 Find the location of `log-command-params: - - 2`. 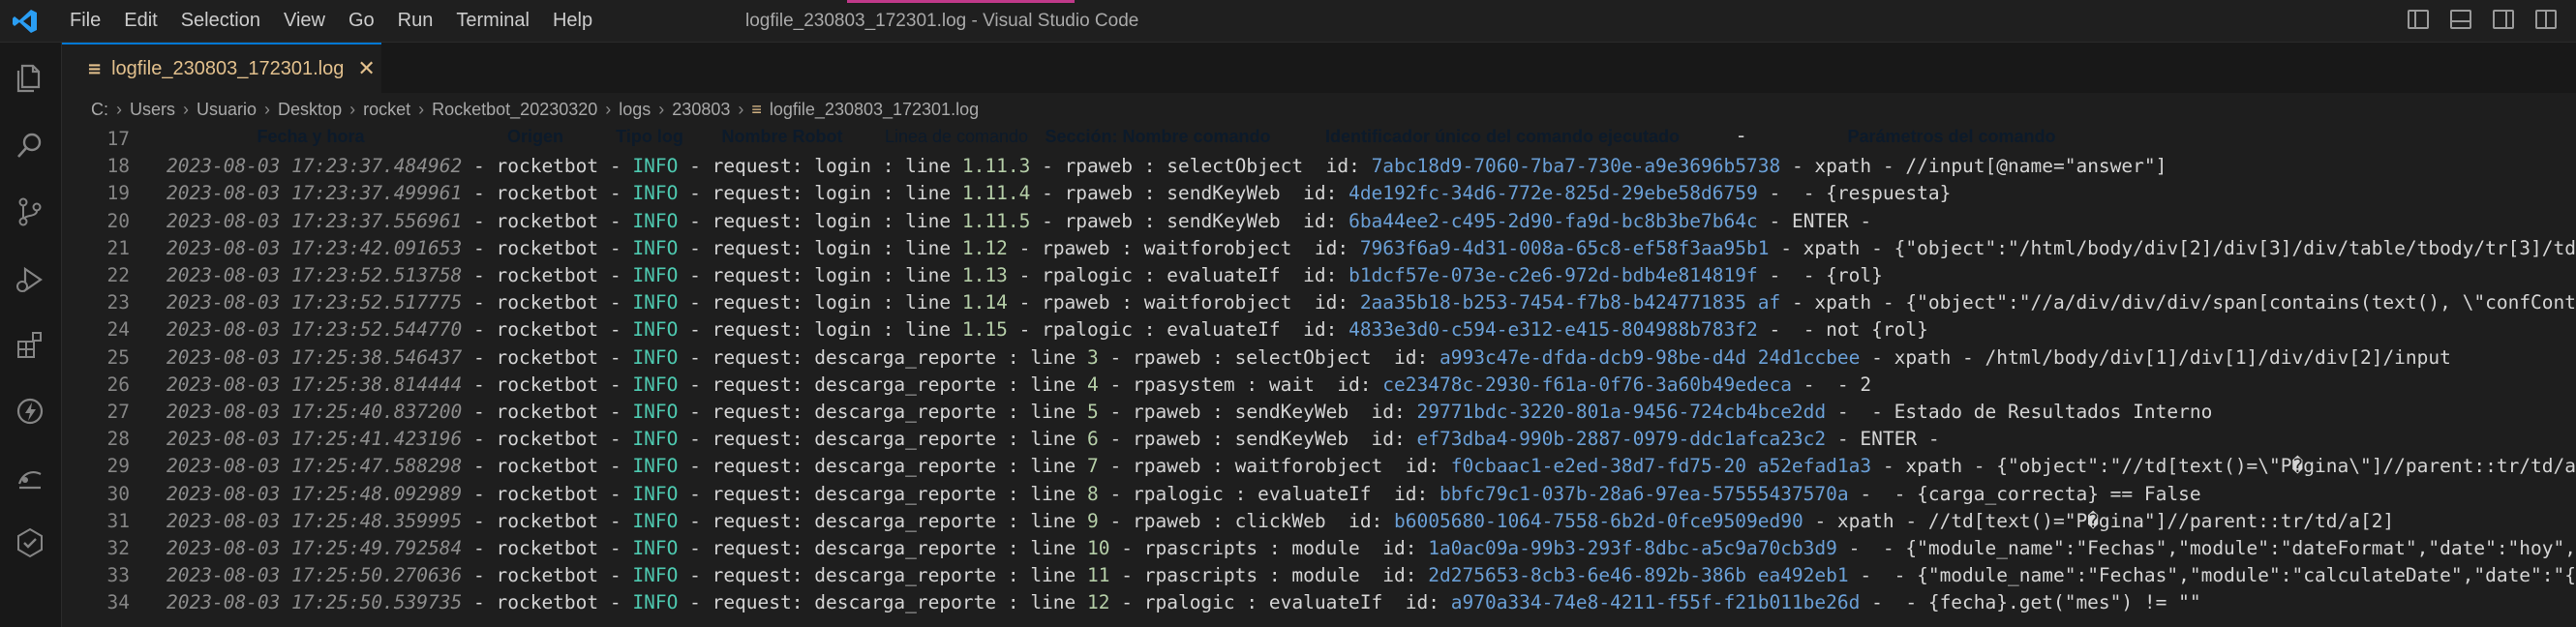

log-command-params: - - 2 is located at coordinates (1838, 384).